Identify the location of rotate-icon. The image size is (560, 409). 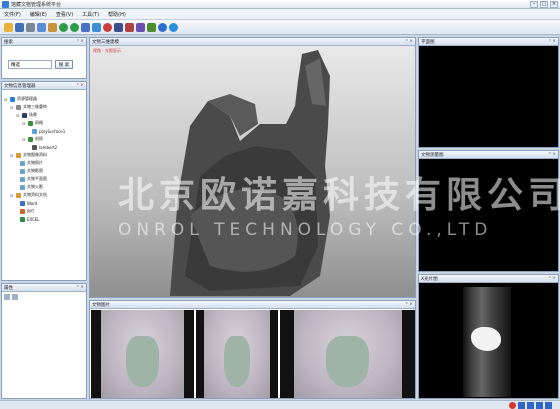
(107, 27).